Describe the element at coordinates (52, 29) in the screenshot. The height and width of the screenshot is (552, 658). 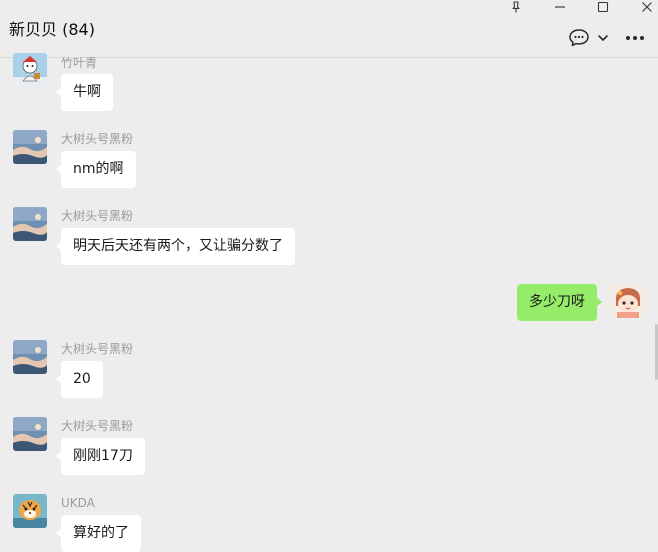
I see `chat-title: 新贝贝 (84)` at that location.